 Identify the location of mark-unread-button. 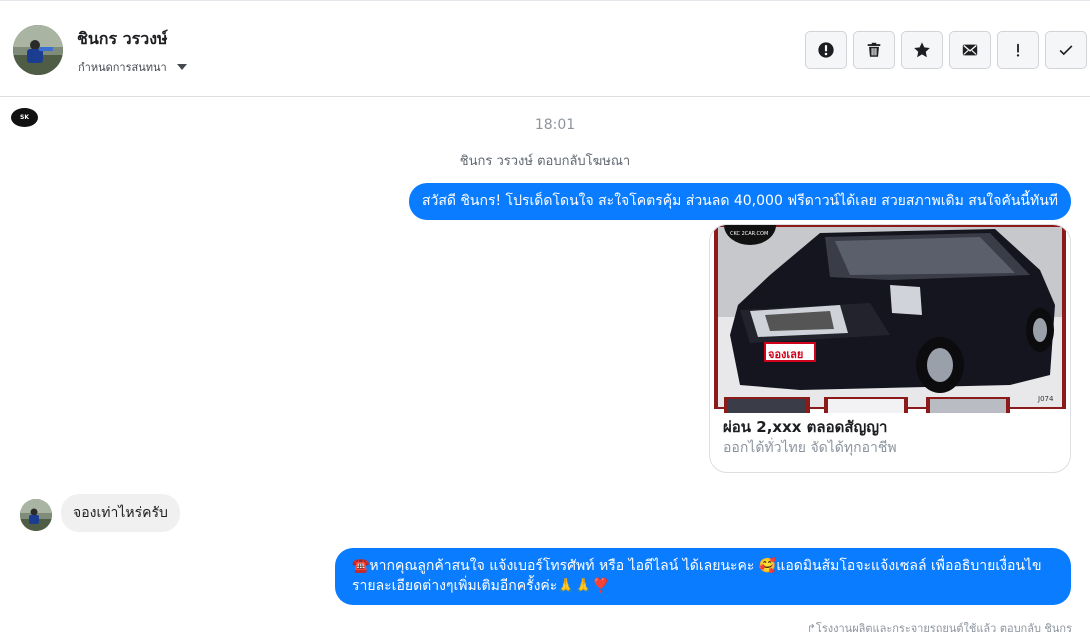
(970, 50).